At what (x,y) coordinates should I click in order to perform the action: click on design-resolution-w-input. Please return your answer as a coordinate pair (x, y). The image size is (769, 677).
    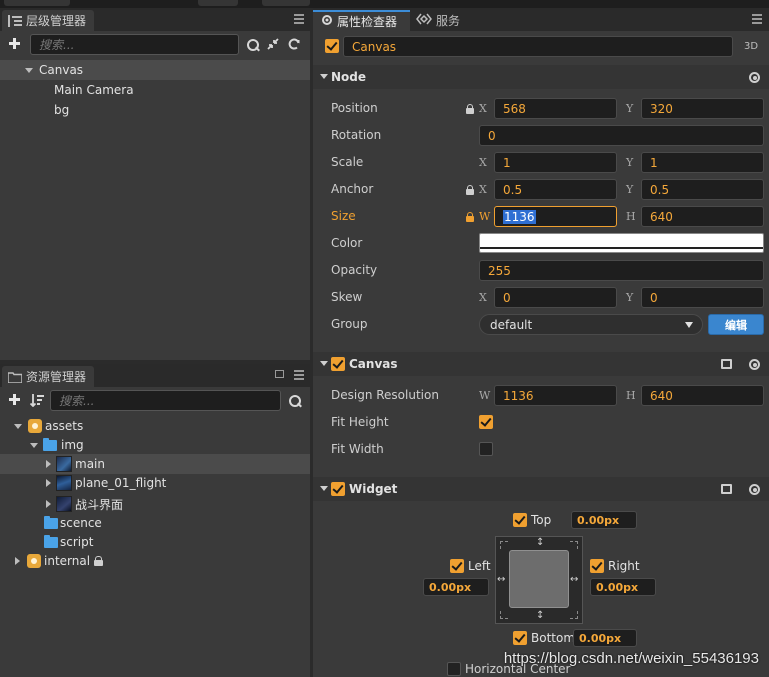
    Looking at the image, I should click on (555, 395).